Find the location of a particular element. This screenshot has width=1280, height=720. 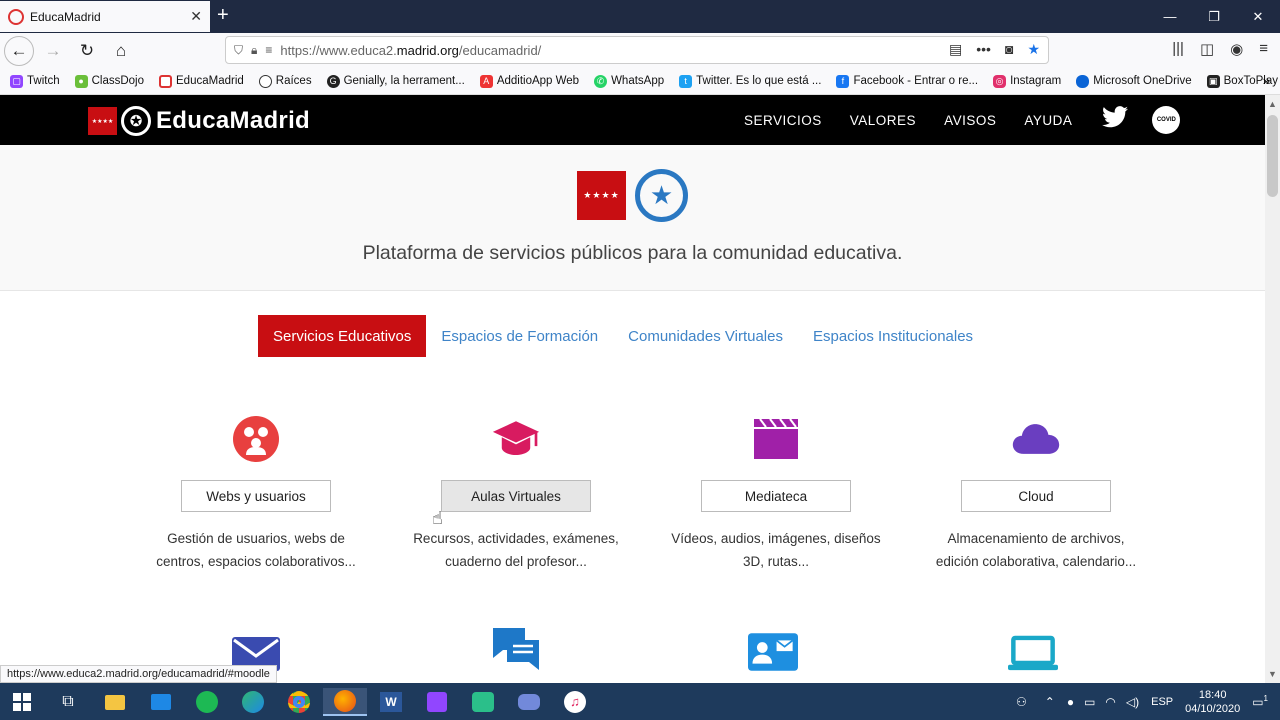

back-button: ← is located at coordinates (19, 50).